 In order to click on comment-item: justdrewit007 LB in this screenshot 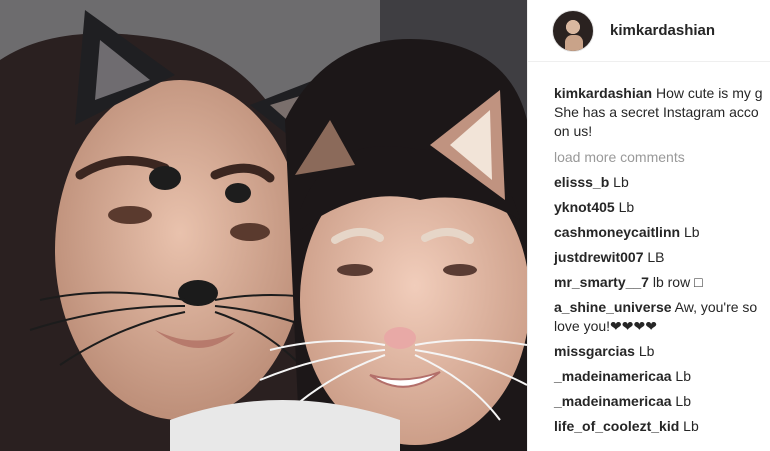, I will do `click(662, 257)`.